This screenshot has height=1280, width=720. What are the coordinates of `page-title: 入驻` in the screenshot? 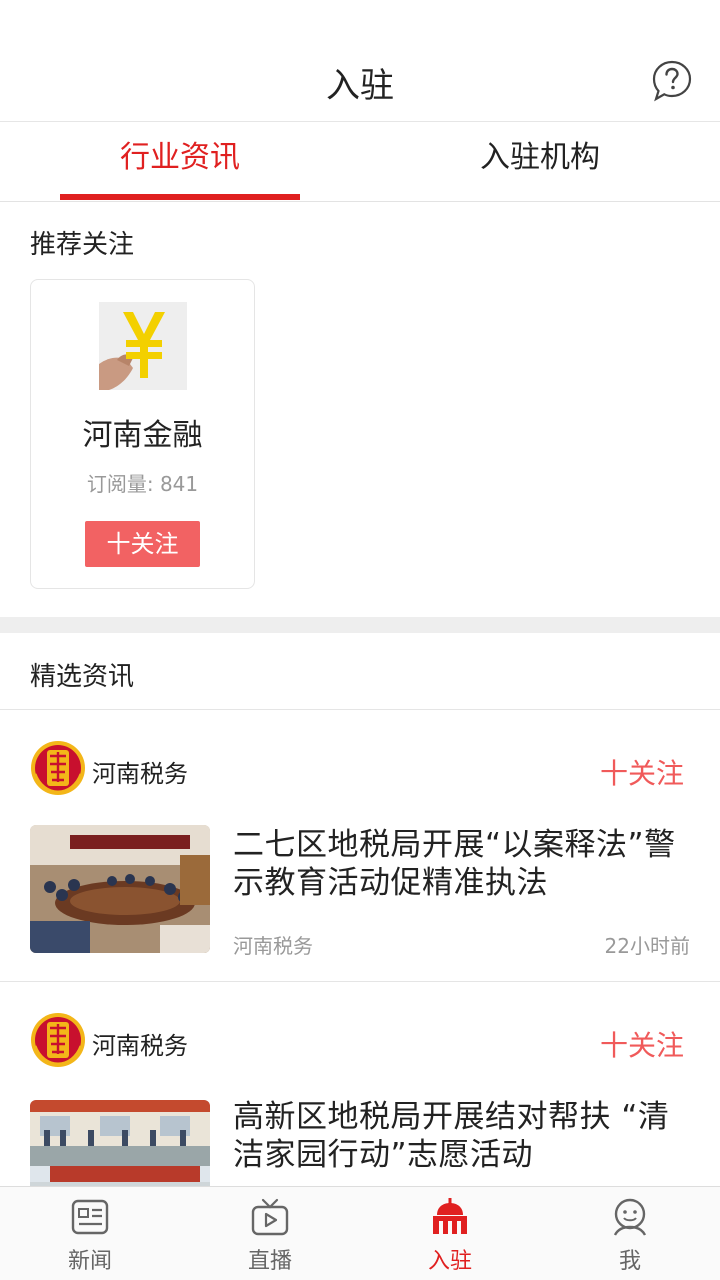 It's located at (360, 86).